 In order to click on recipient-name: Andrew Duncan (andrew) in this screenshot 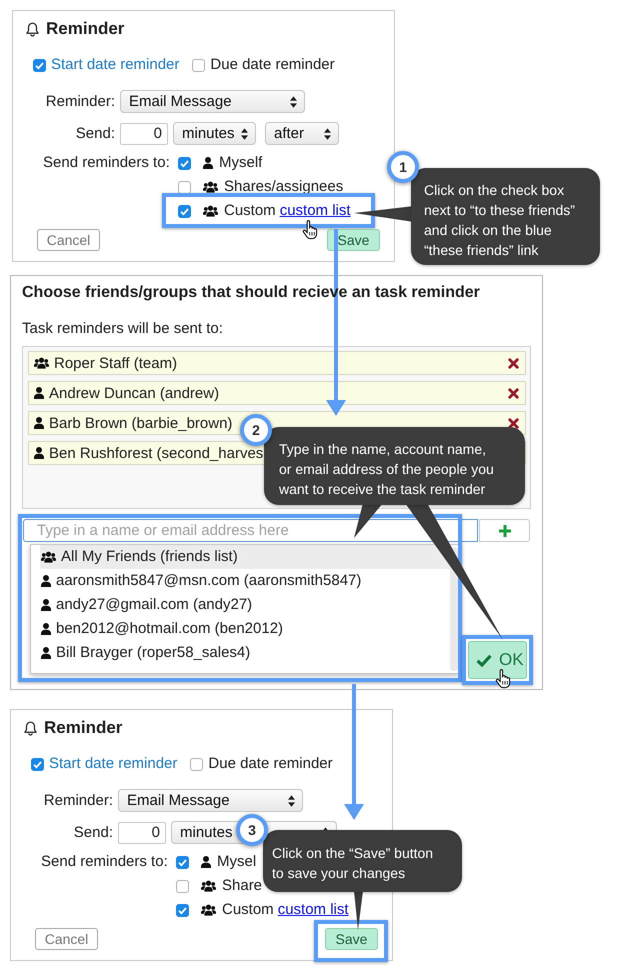, I will do `click(134, 393)`.